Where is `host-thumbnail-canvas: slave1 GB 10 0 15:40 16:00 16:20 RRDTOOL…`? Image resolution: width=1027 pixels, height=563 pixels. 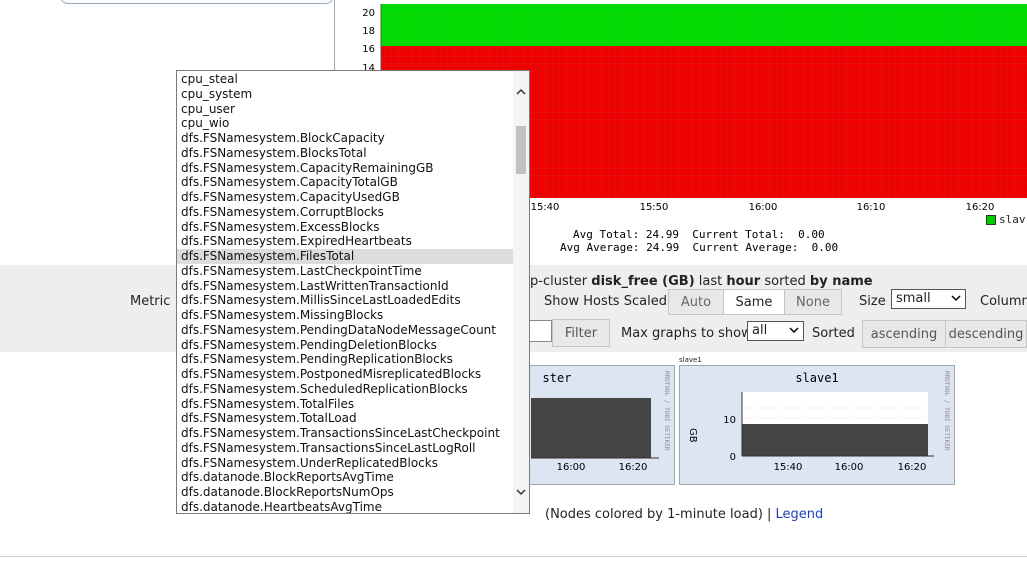 host-thumbnail-canvas: slave1 GB 10 0 15:40 16:00 16:20 RRDTOOL… is located at coordinates (818, 422).